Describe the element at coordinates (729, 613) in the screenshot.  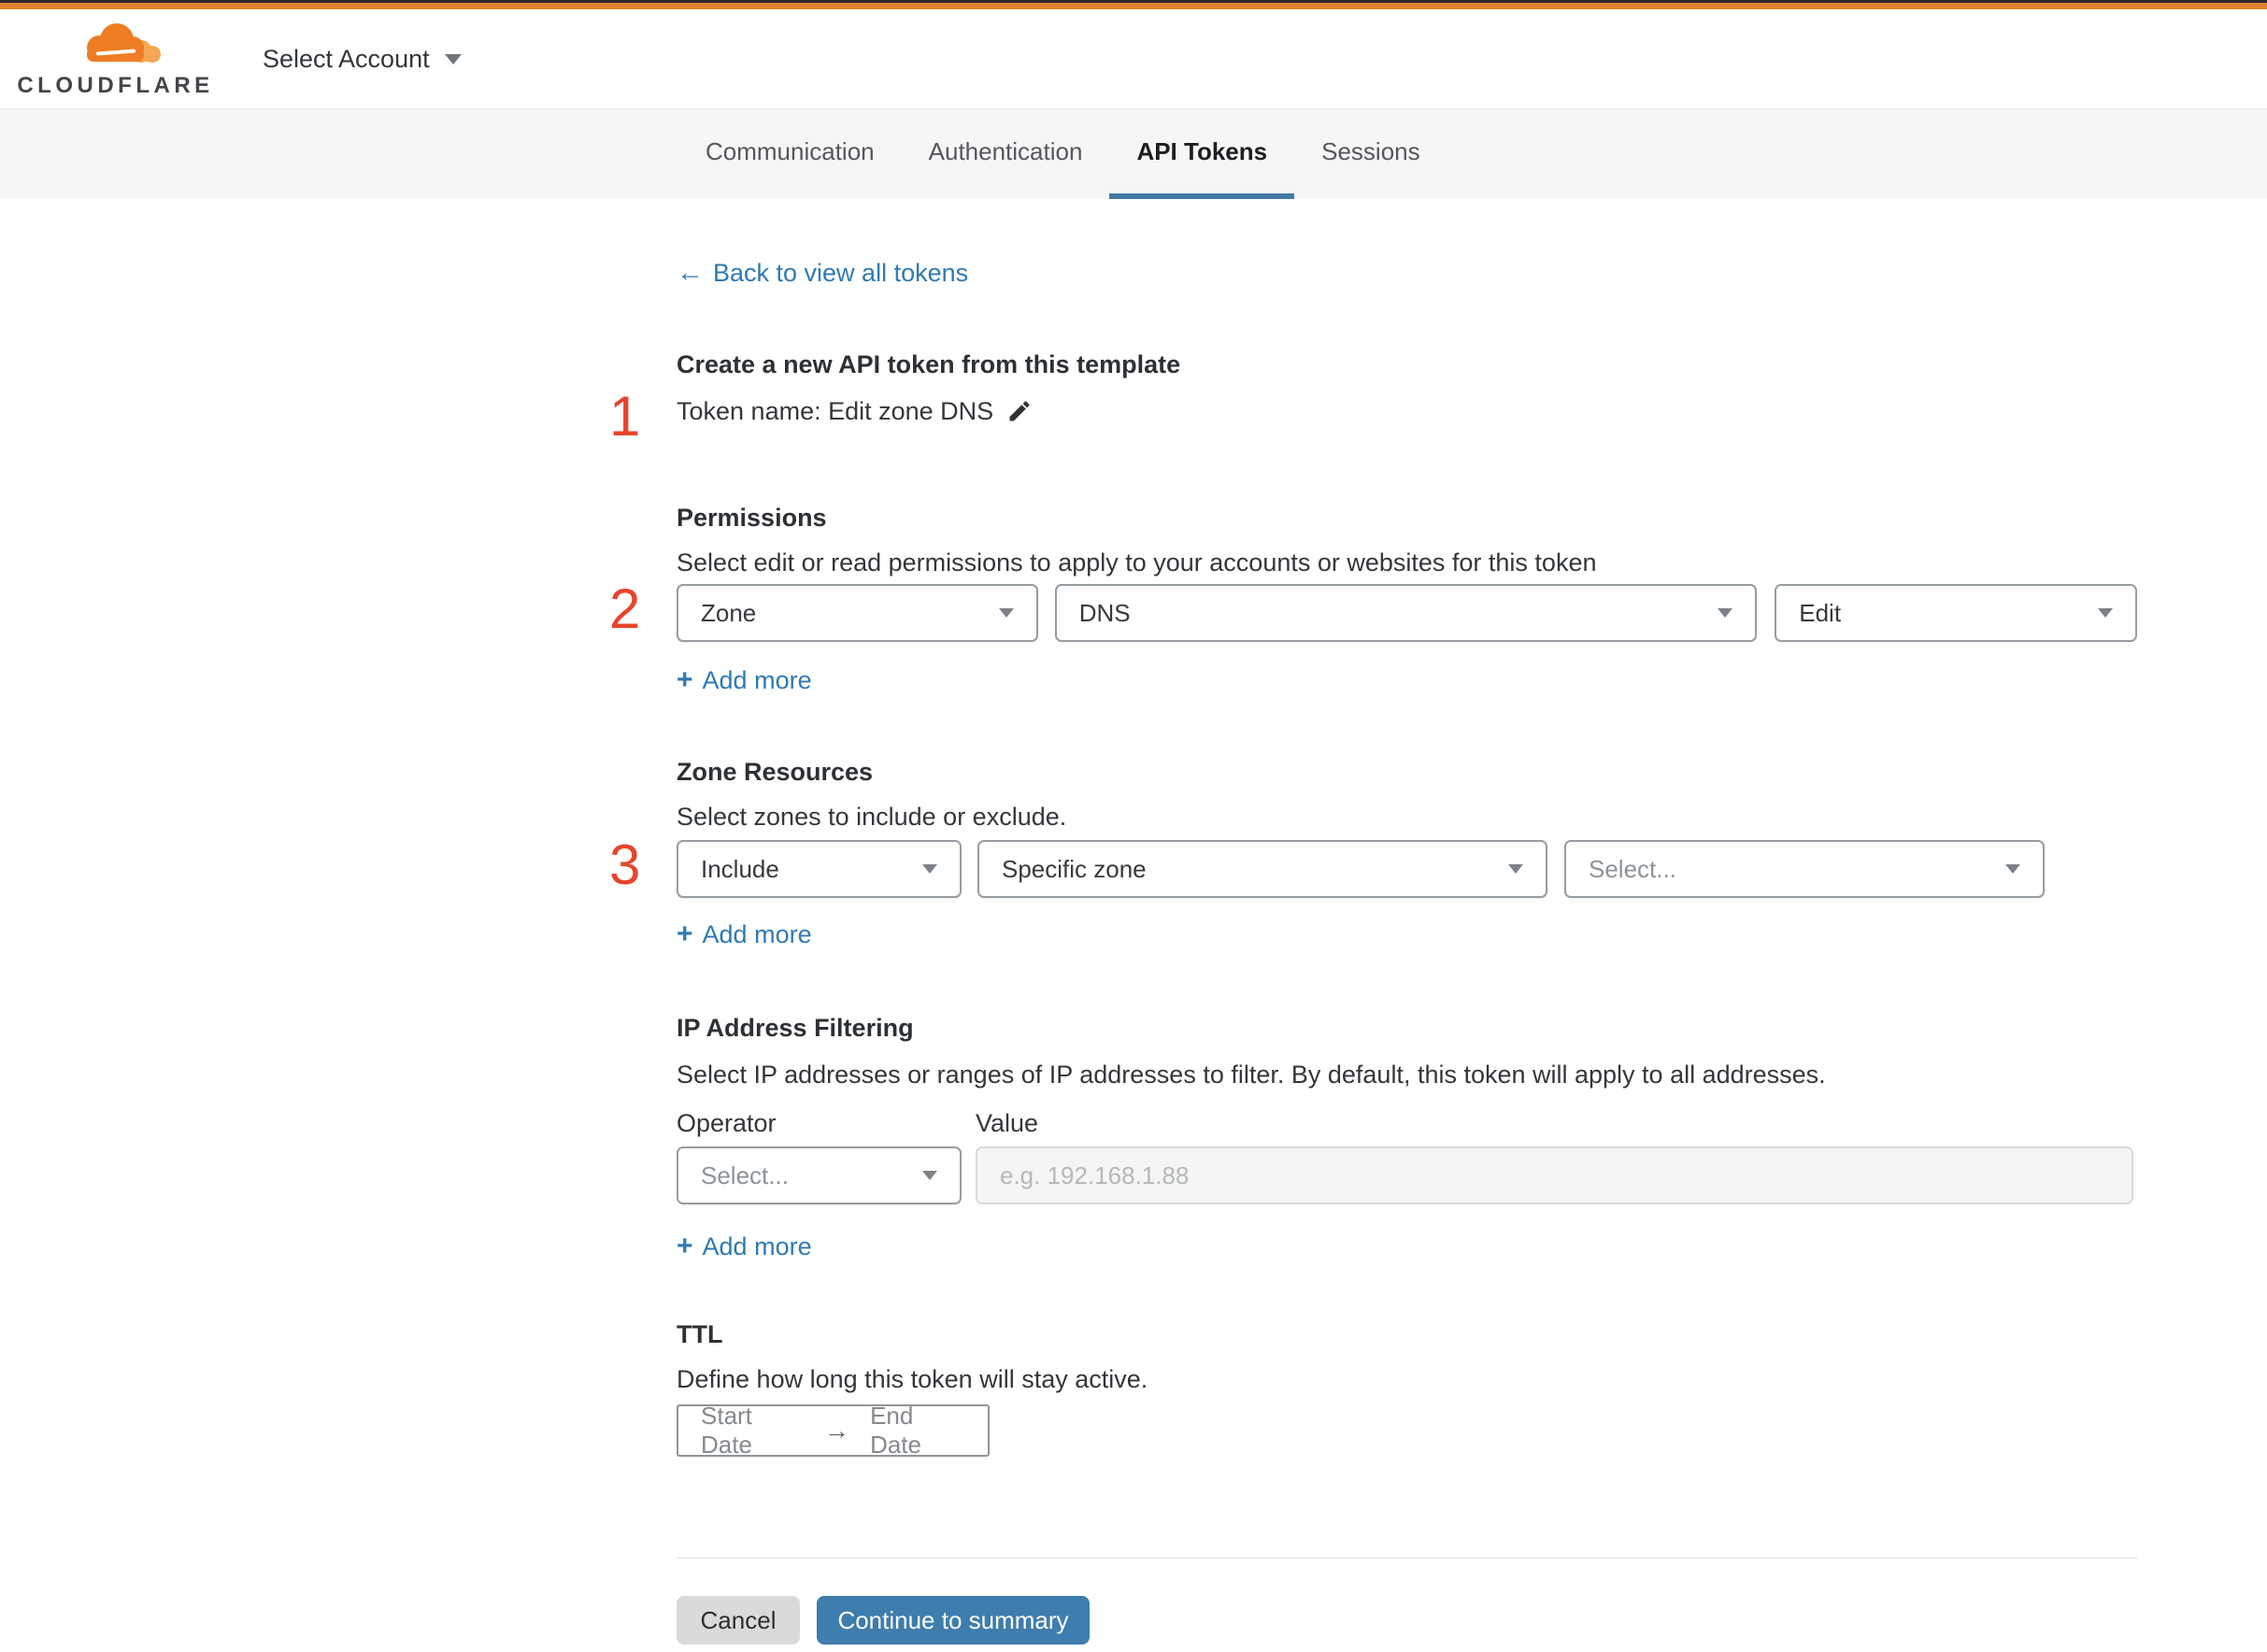
I see `permission-scope-value: Zone` at that location.